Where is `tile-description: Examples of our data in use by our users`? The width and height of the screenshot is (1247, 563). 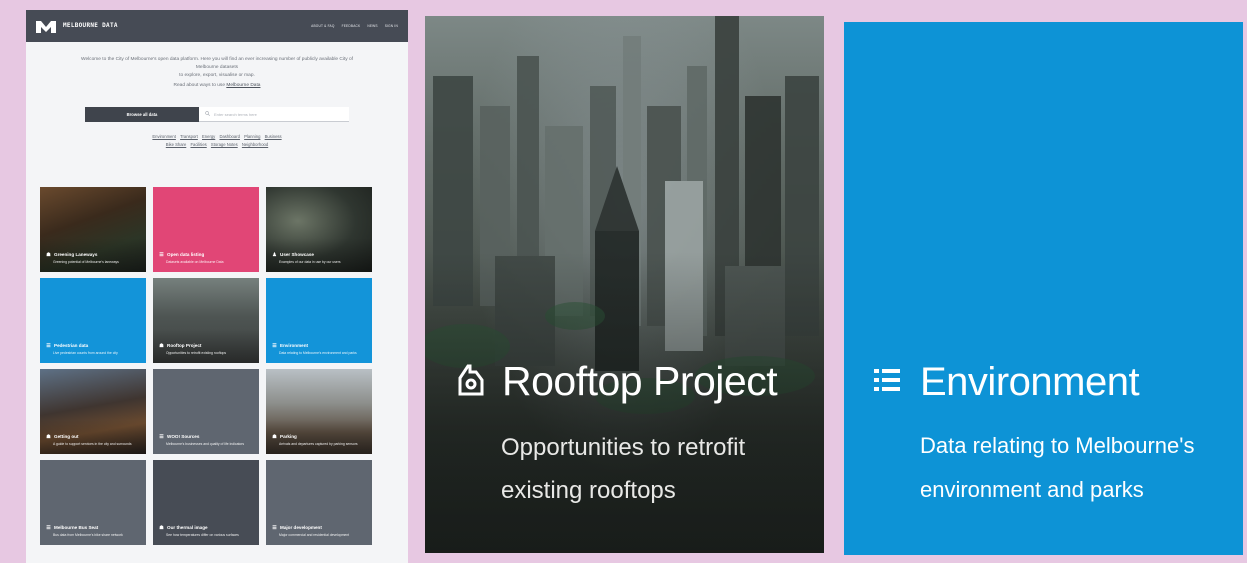
tile-description: Examples of our data in use by our users is located at coordinates (310, 261).